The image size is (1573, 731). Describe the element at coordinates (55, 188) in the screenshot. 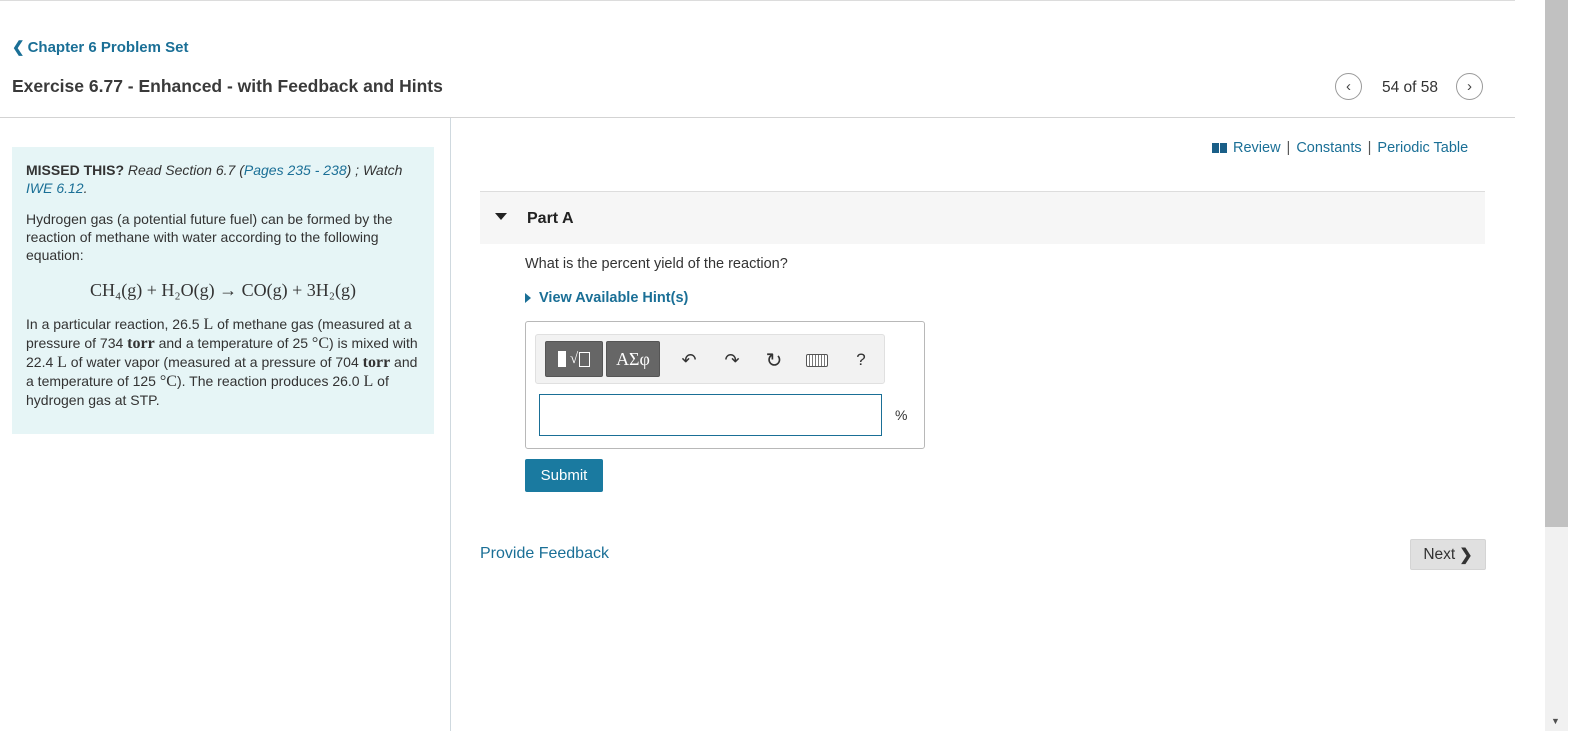

I see `iwe-link: IWE 6.12` at that location.